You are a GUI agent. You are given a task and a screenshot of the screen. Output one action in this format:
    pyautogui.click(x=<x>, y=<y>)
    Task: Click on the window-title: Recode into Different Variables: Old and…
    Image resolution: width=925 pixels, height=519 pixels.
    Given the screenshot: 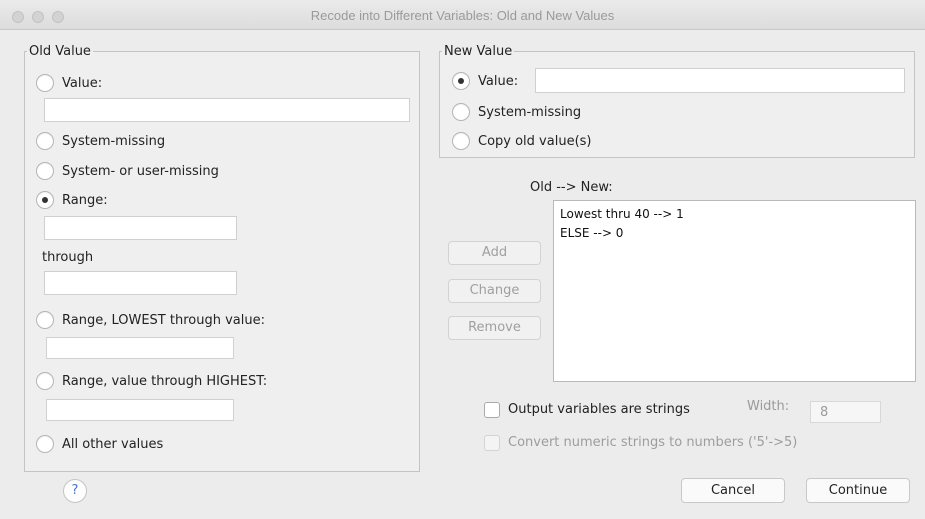 What is the action you would take?
    pyautogui.click(x=462, y=15)
    